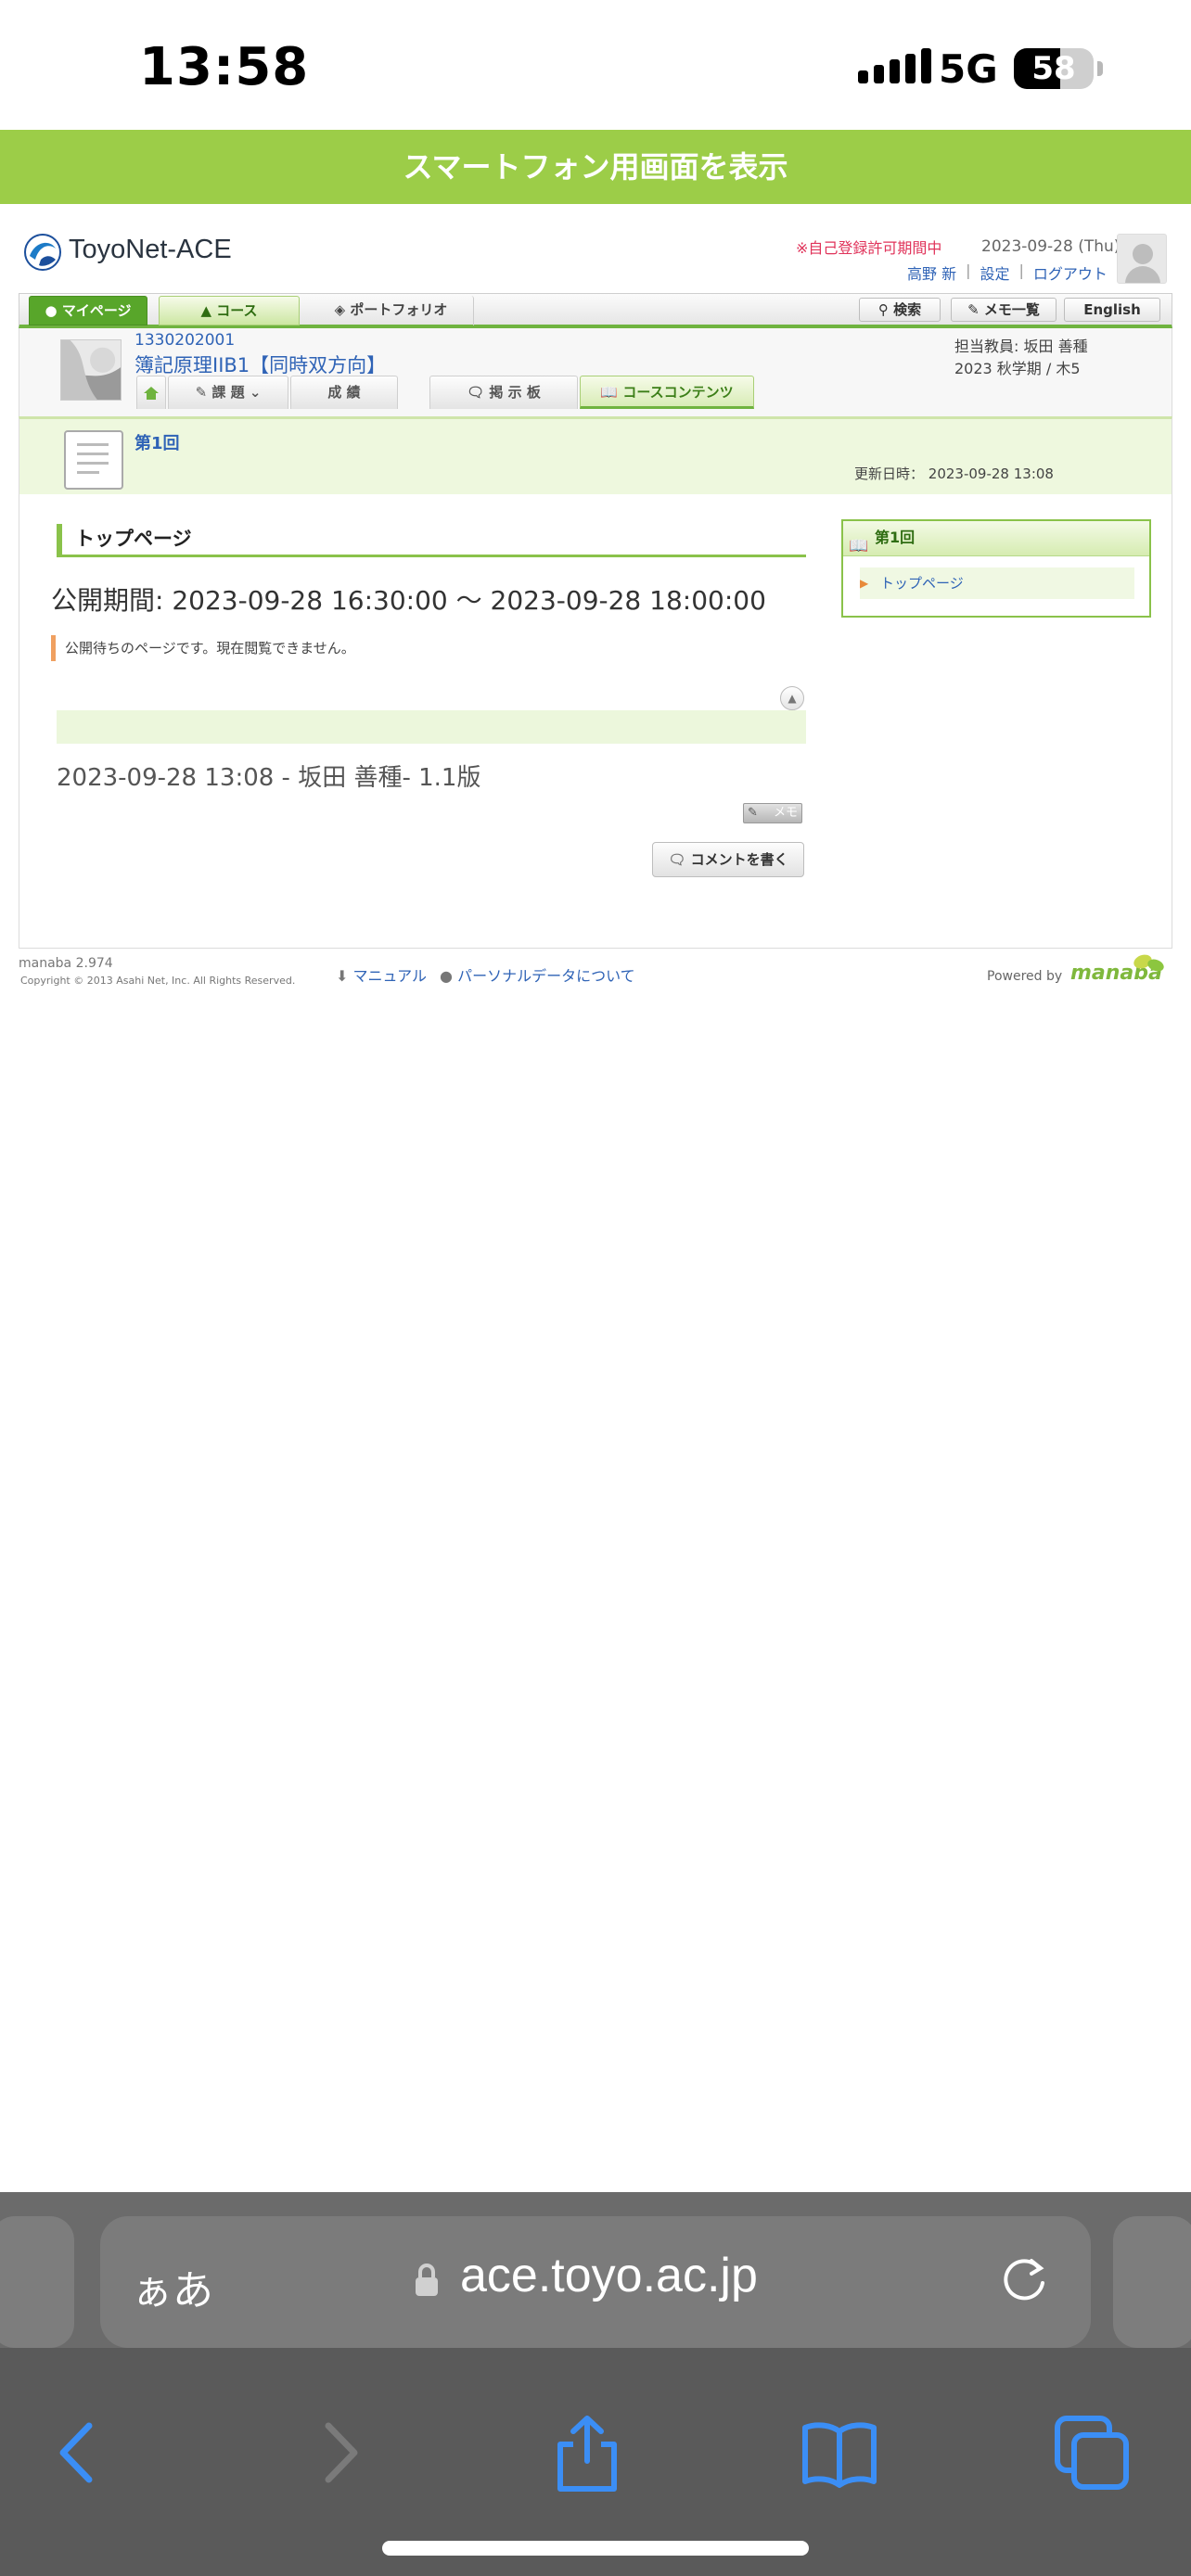  Describe the element at coordinates (792, 698) in the screenshot. I see `scroll-top-icon: ▲` at that location.